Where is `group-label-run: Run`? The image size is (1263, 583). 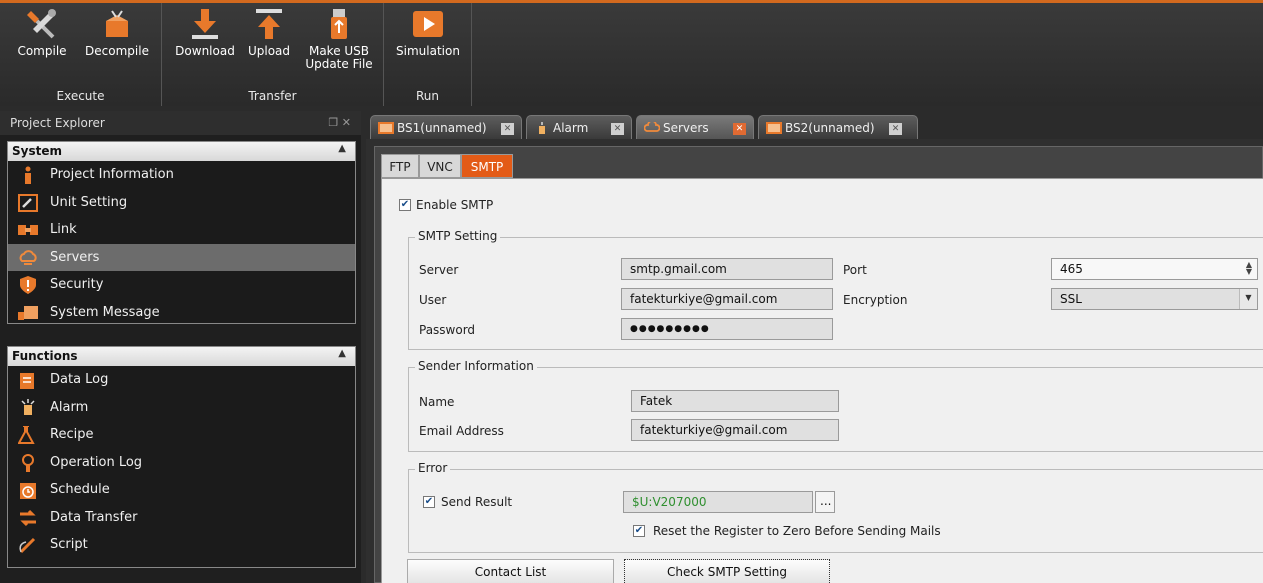
group-label-run: Run is located at coordinates (427, 96).